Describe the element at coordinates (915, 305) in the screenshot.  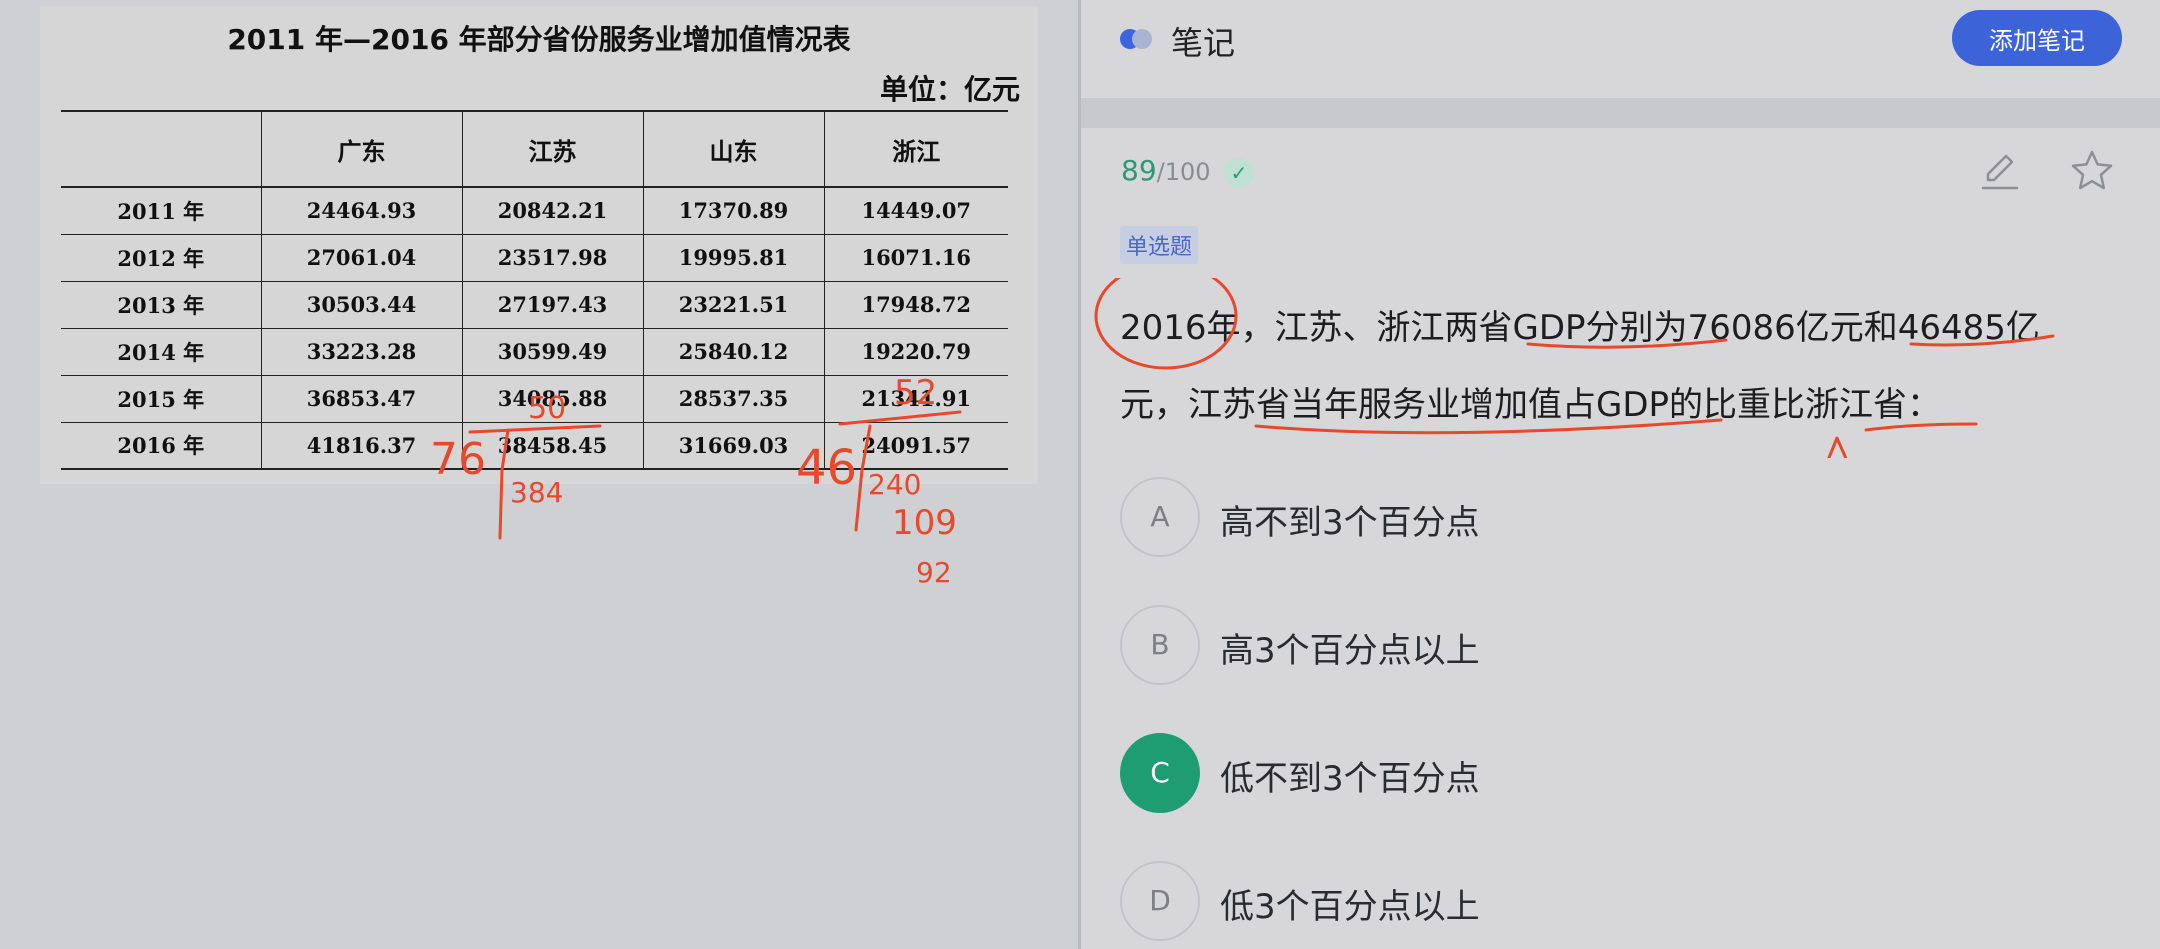
I see `table-cell: 17948.72` at that location.